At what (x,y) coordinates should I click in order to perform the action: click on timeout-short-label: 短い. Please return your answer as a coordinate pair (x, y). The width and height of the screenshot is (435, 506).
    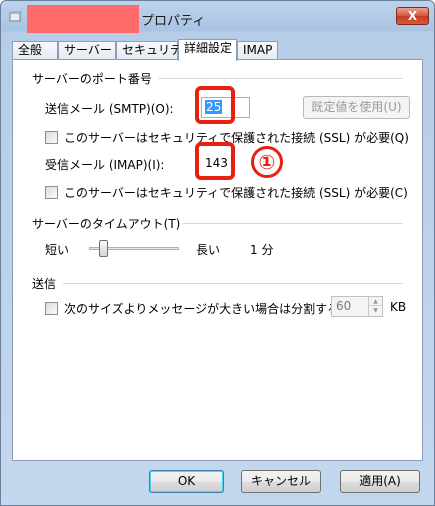
    Looking at the image, I should click on (57, 250).